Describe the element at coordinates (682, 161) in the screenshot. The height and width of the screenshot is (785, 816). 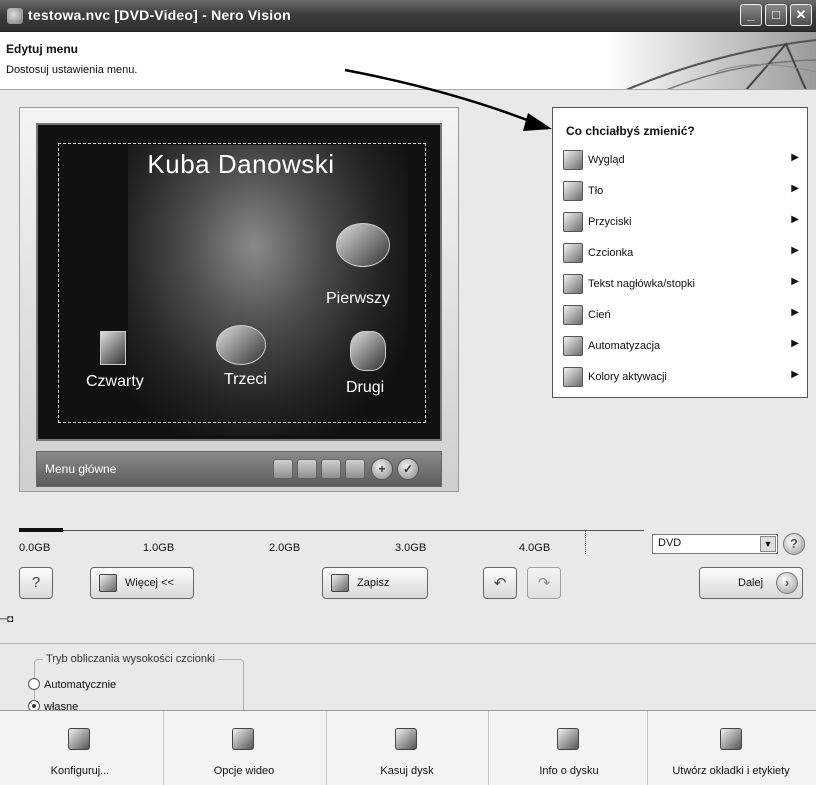
I see `change-item-wyglad: Wygląd ▶` at that location.